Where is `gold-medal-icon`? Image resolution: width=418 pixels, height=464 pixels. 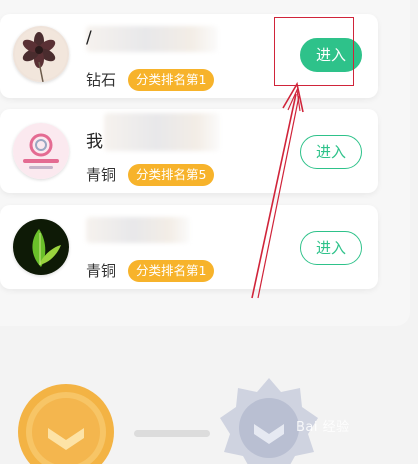 gold-medal-icon is located at coordinates (69, 421).